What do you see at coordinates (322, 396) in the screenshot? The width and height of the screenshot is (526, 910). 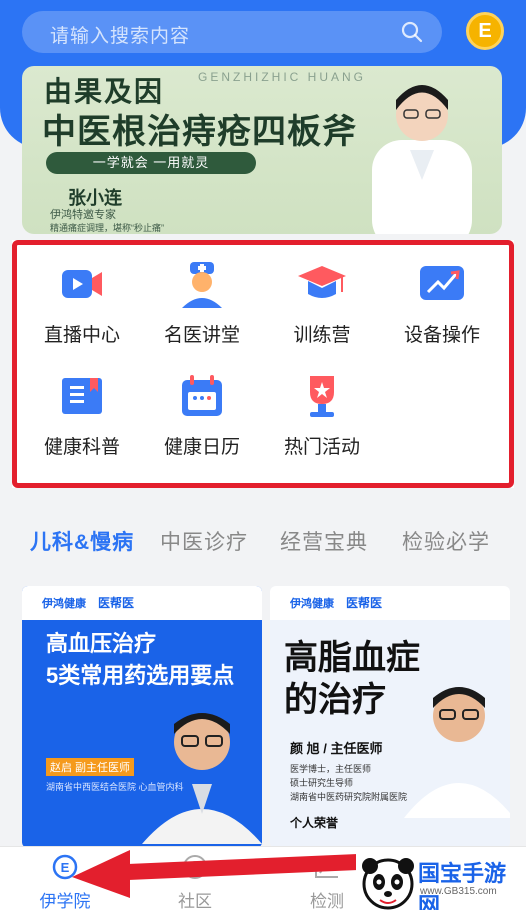 I see `trophy-icon` at bounding box center [322, 396].